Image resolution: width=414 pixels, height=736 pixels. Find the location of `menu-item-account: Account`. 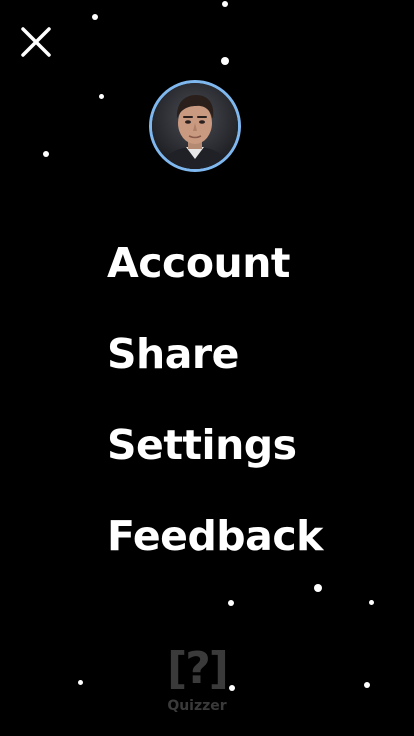

menu-item-account: Account is located at coordinates (215, 277).